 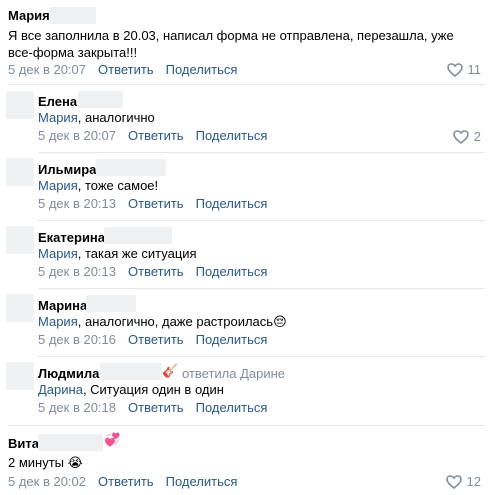 What do you see at coordinates (118, 185) in the screenshot?
I see `reply-text-body: , тоже самое!` at bounding box center [118, 185].